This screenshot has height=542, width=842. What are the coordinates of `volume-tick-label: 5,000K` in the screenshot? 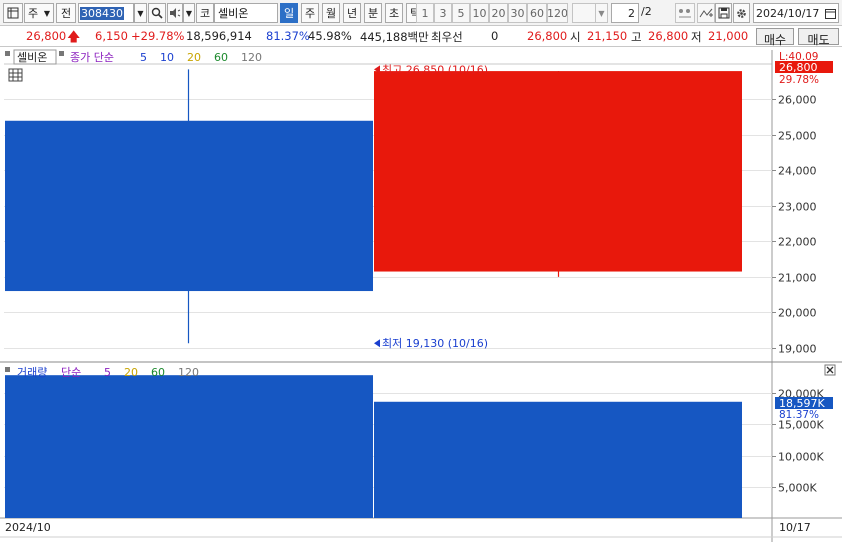 It's located at (797, 488).